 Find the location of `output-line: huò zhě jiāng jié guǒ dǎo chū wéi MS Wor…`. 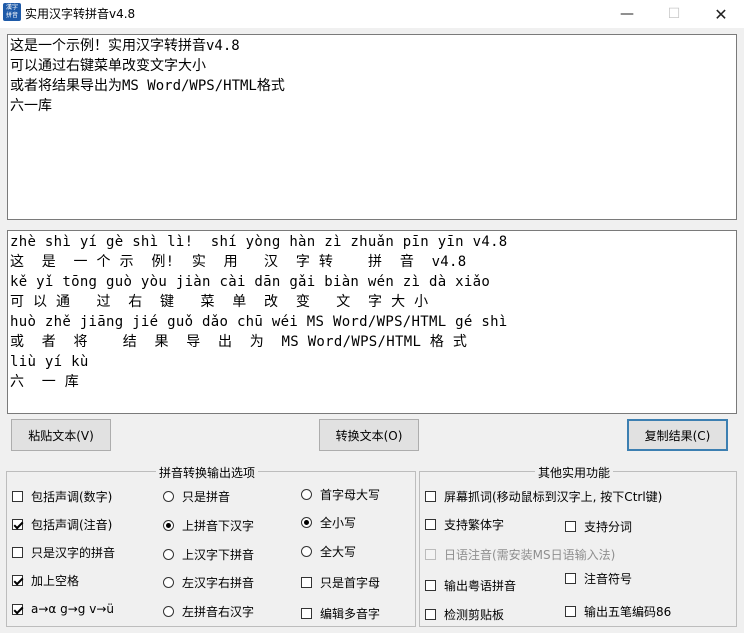

output-line: huò zhě jiāng jié guǒ dǎo chū wéi MS Wor… is located at coordinates (259, 322).